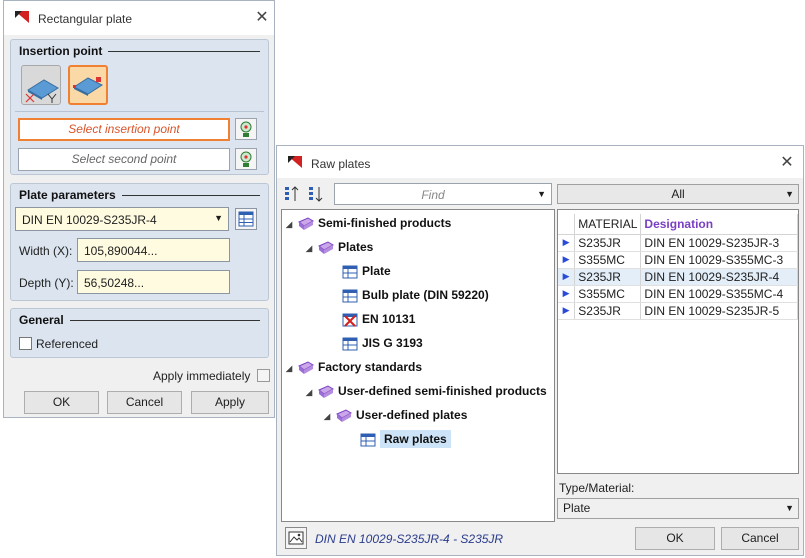 The height and width of the screenshot is (558, 805). I want to click on find-placeholder: Find, so click(433, 195).